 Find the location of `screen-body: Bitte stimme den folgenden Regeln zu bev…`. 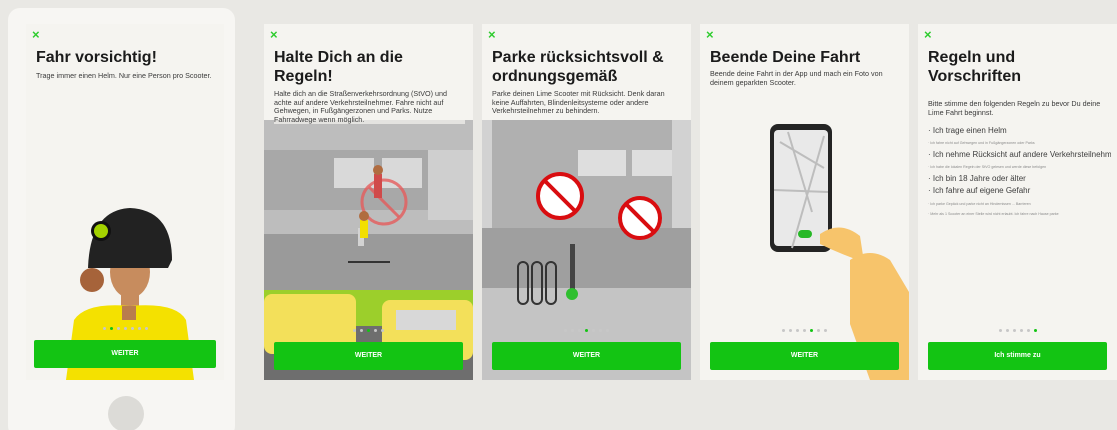

screen-body: Bitte stimme den folgenden Regeln zu bev… is located at coordinates (1014, 108).